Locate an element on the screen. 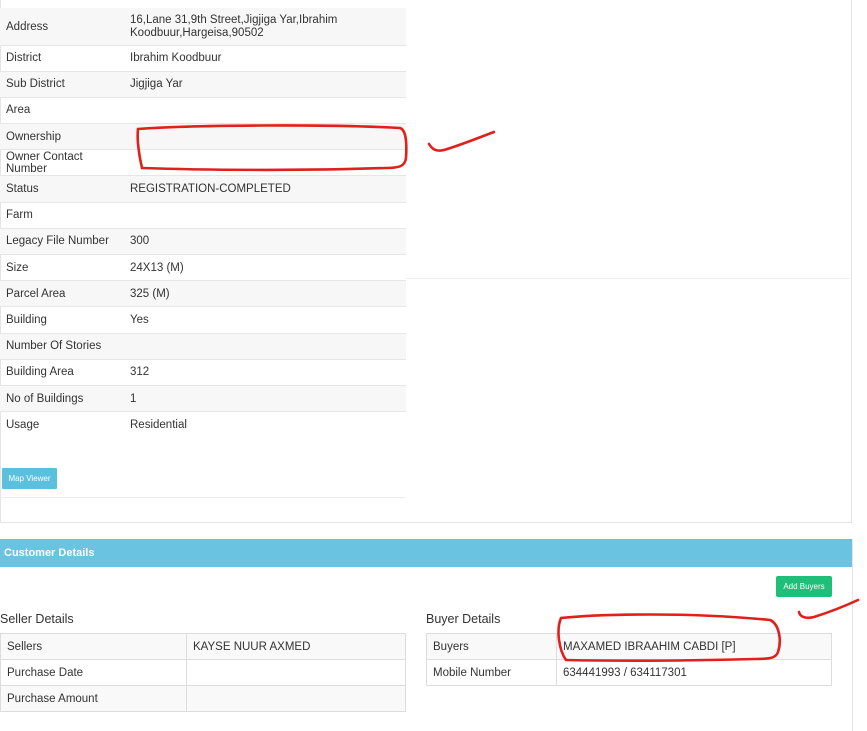 The height and width of the screenshot is (731, 867). table-row: Parcel Area 325 (M) is located at coordinates (203, 293).